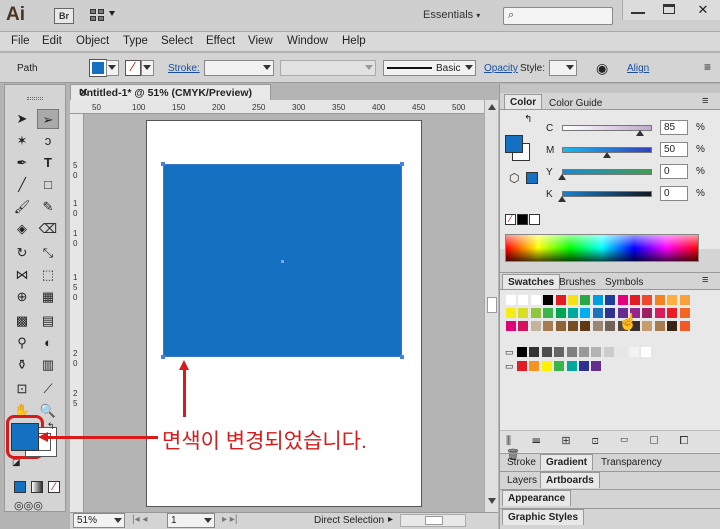 This screenshot has width=720, height=529. Describe the element at coordinates (491, 306) in the screenshot. I see `vertical-scrollbar` at that location.